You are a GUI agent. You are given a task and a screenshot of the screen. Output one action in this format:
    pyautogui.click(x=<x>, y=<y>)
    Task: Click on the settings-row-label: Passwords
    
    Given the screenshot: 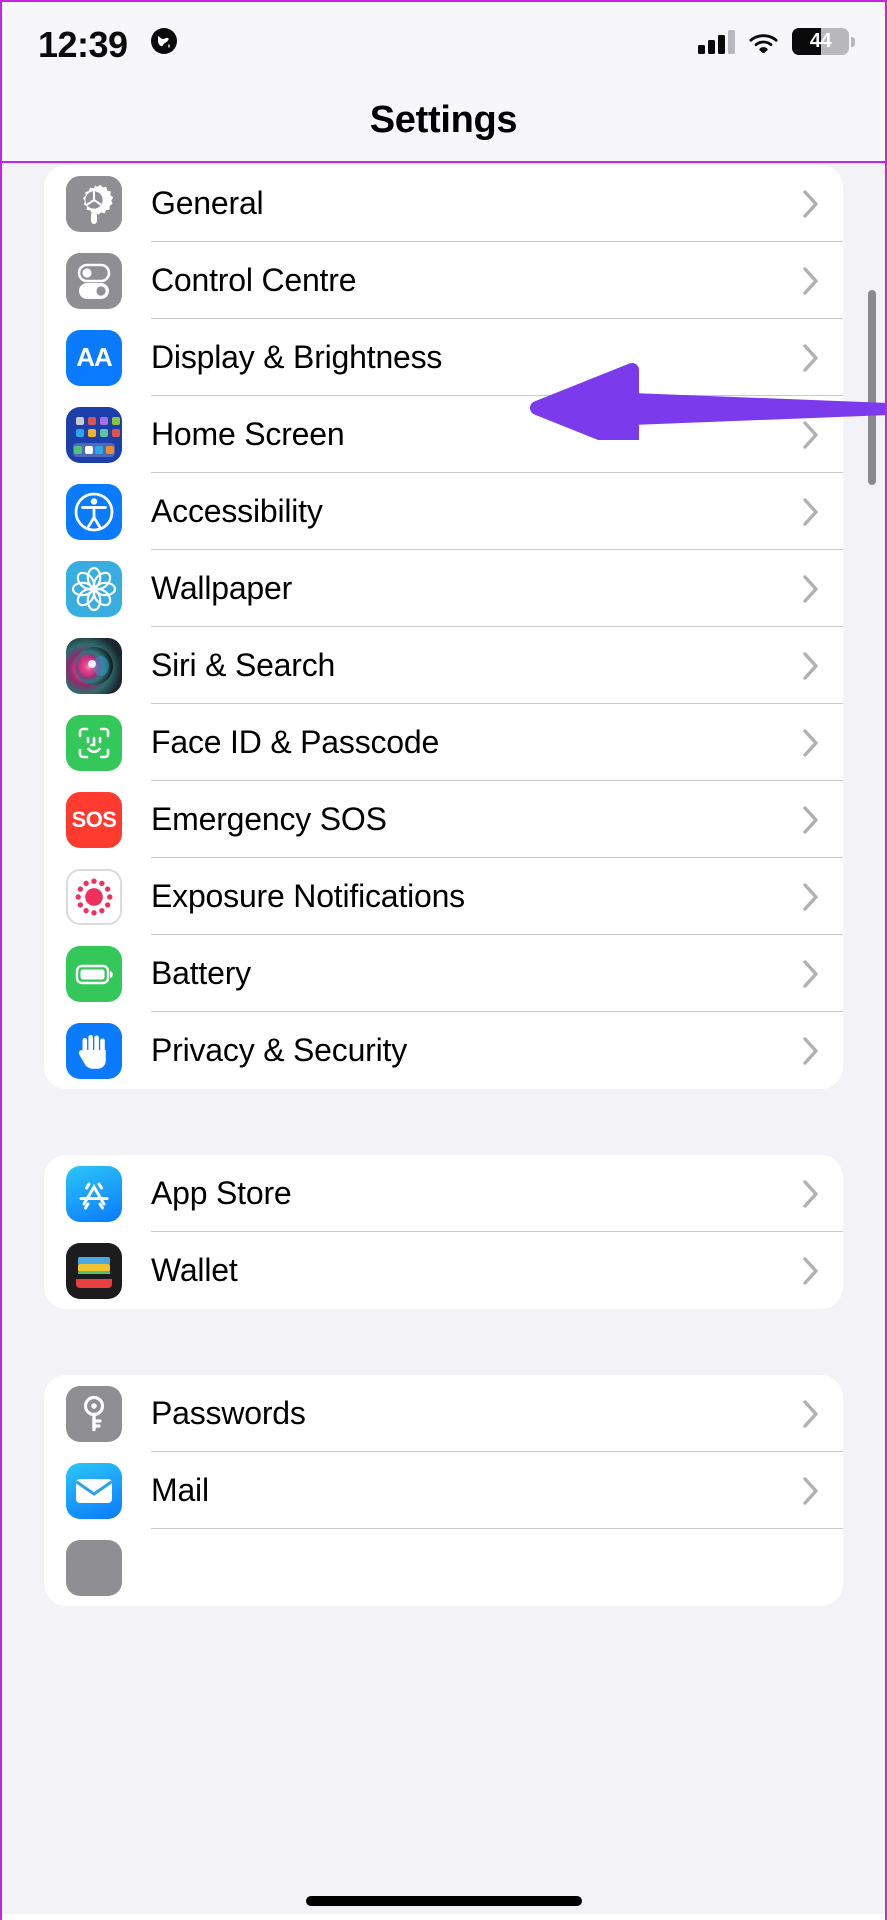 What is the action you would take?
    pyautogui.click(x=228, y=1413)
    